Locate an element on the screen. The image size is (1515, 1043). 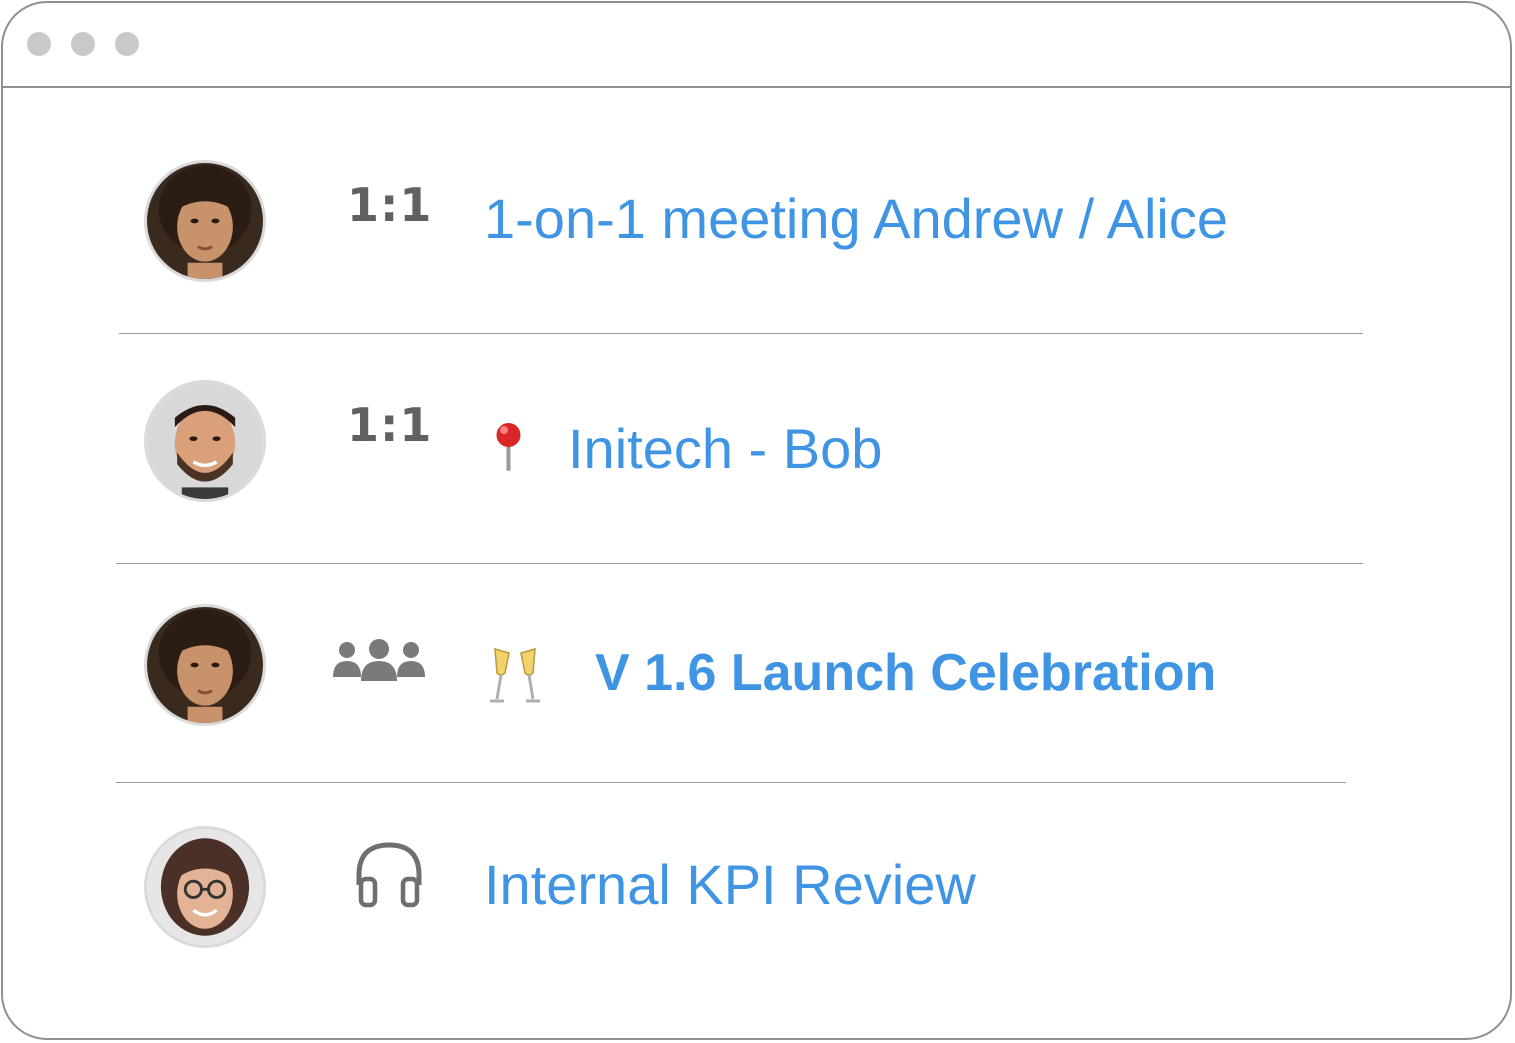
meeting-row: Internal KPI Review is located at coordinates (703, 879).